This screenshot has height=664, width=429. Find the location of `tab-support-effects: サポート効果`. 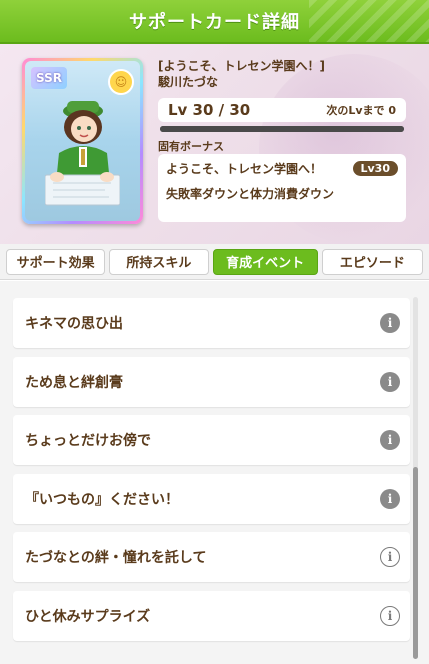

tab-support-effects: サポート効果 is located at coordinates (56, 261).